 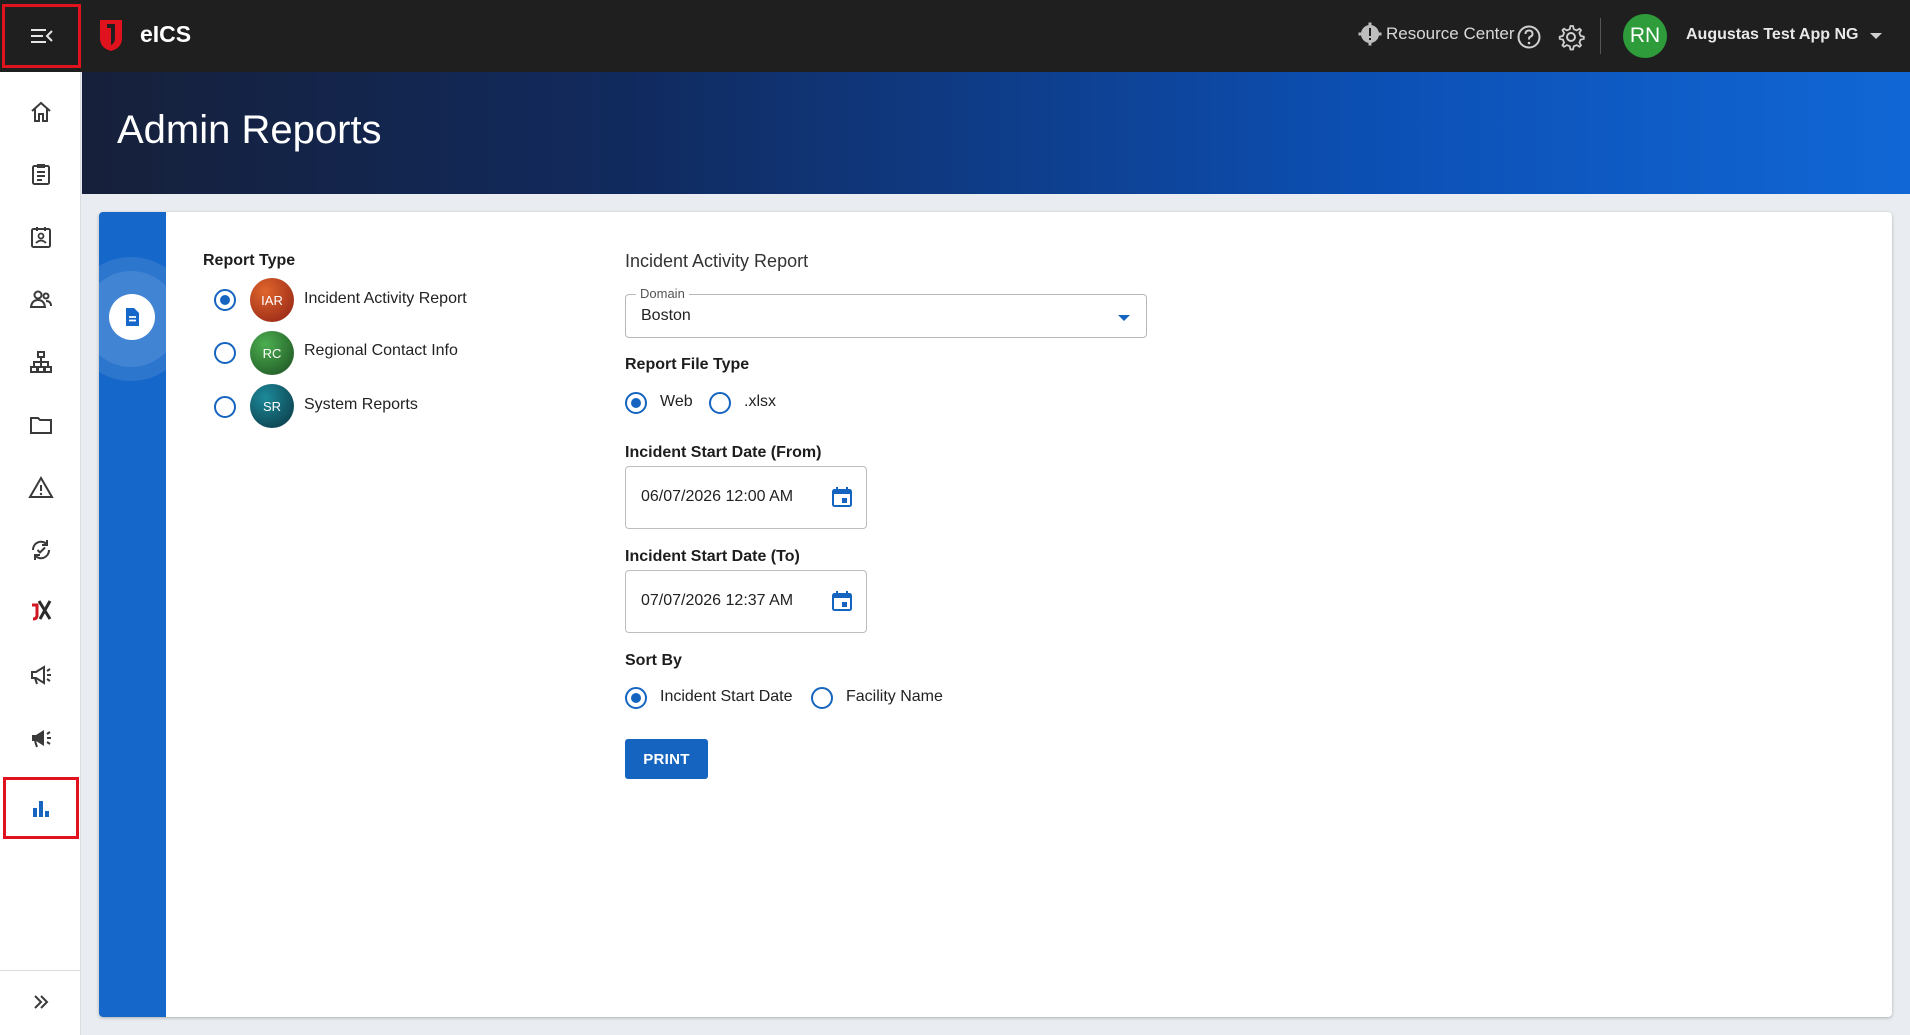 I want to click on report-badge-iar: IAR, so click(x=272, y=300).